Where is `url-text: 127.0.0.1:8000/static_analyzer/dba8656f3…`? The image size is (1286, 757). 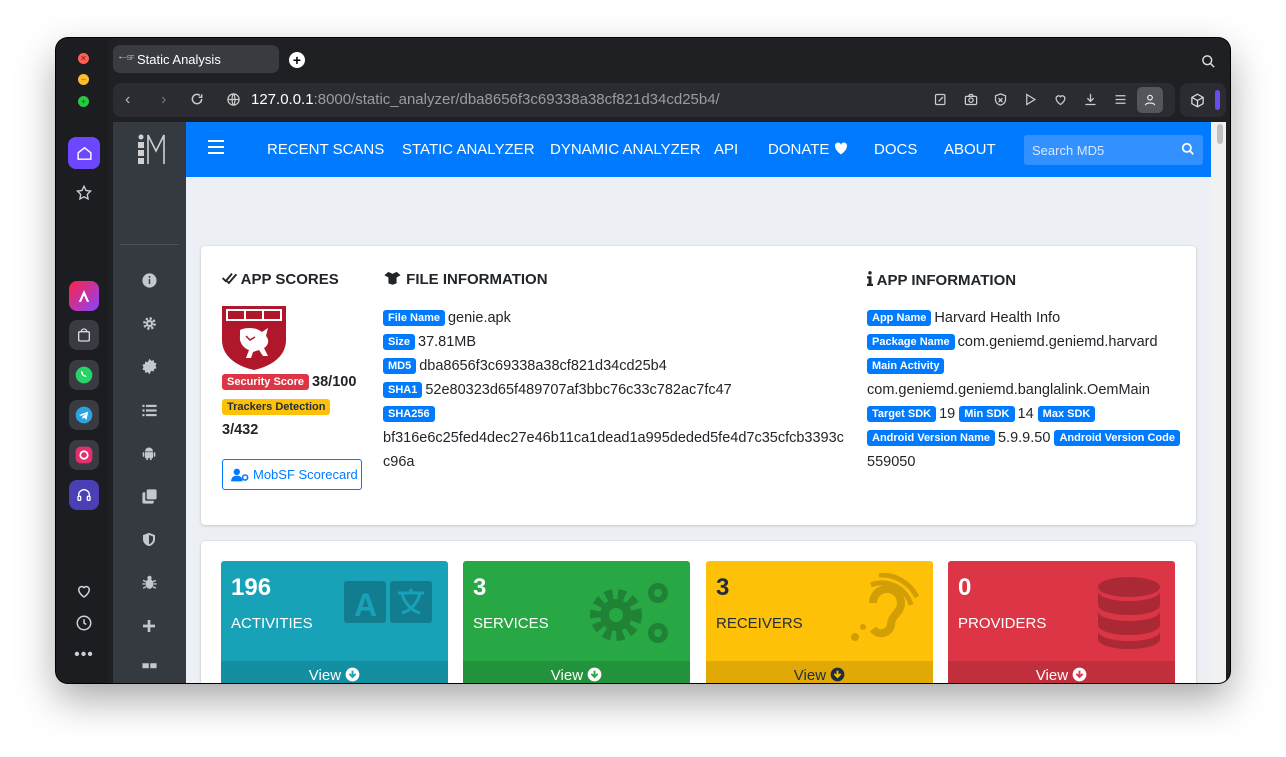
url-text: 127.0.0.1:8000/static_analyzer/dba8656f3… is located at coordinates (485, 99).